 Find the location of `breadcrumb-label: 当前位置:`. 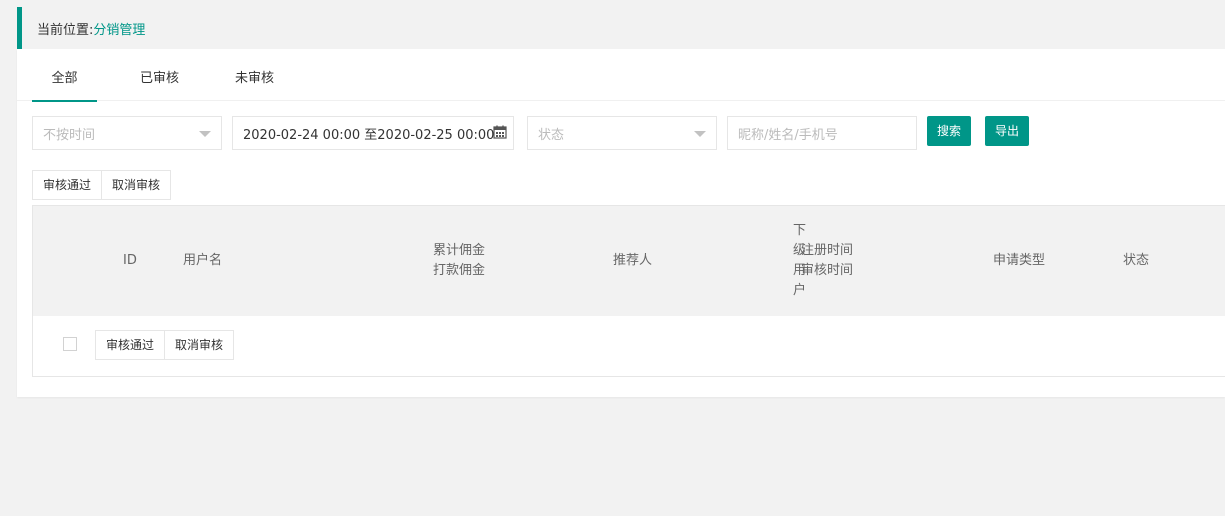

breadcrumb-label: 当前位置: is located at coordinates (65, 30).